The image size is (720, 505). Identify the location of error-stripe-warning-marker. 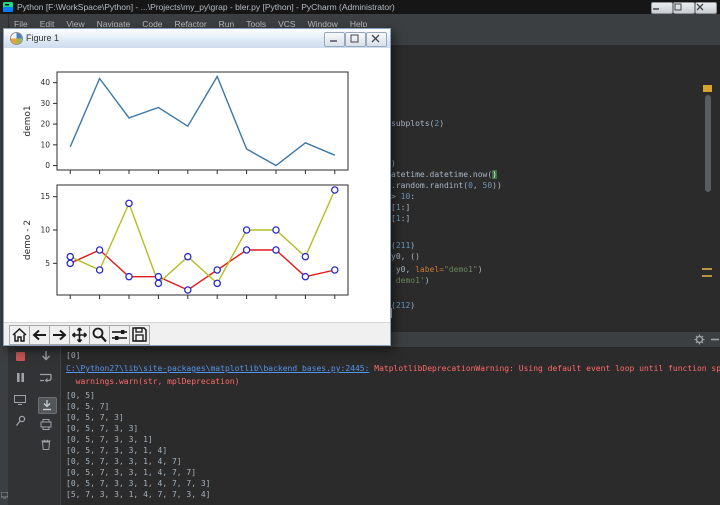
(707, 88).